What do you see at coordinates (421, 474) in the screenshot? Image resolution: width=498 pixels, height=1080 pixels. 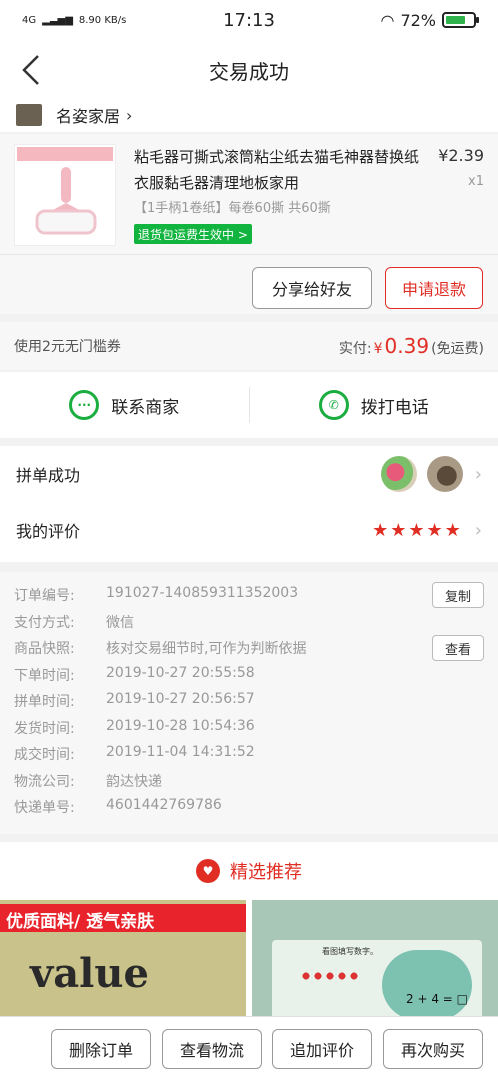 I see `group-avatars` at bounding box center [421, 474].